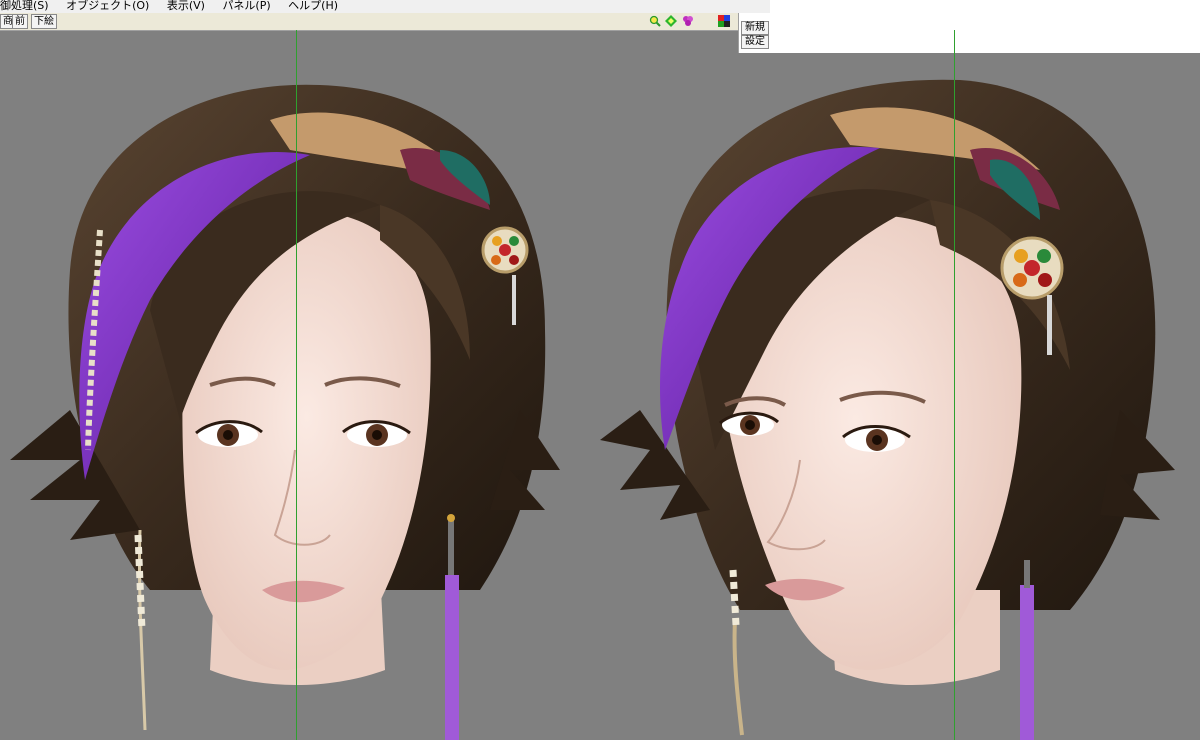  I want to click on menu-item-panel: パネル(P), so click(246, 6).